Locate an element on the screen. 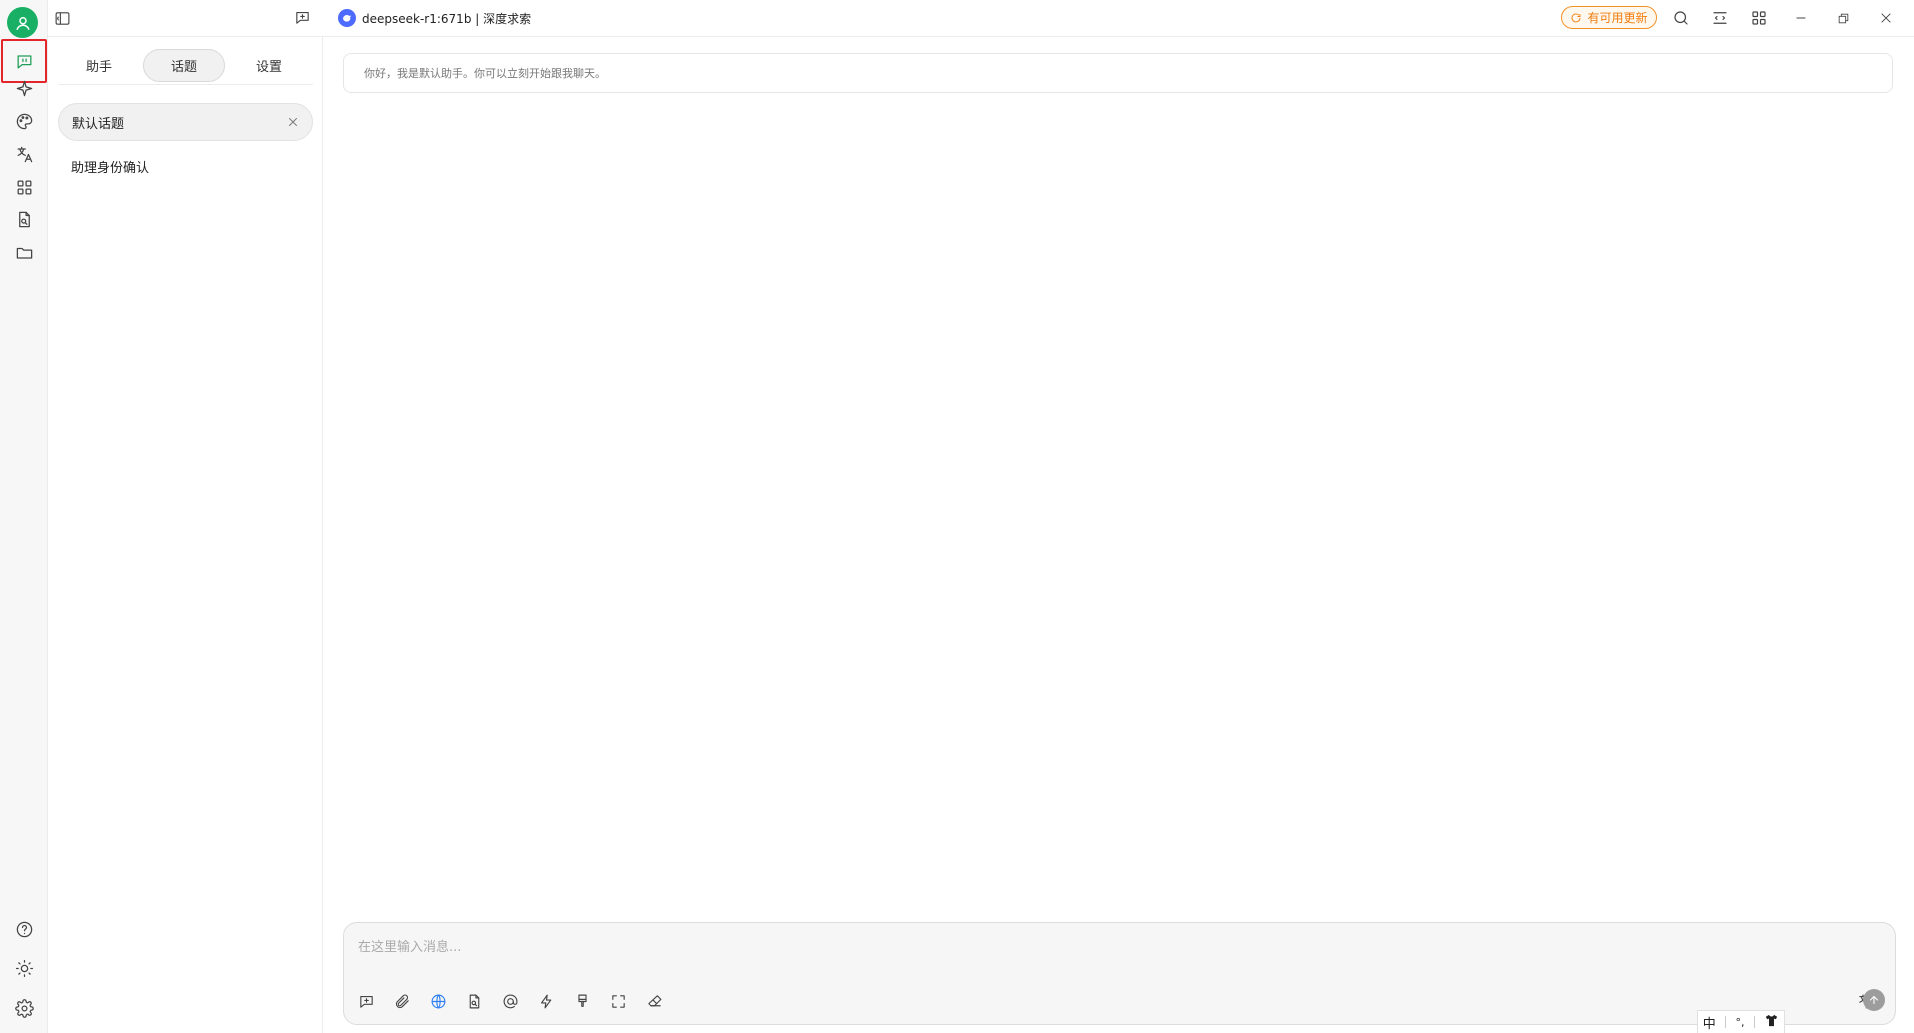 This screenshot has height=1033, width=1914. topic-label: 默认话题 is located at coordinates (98, 124).